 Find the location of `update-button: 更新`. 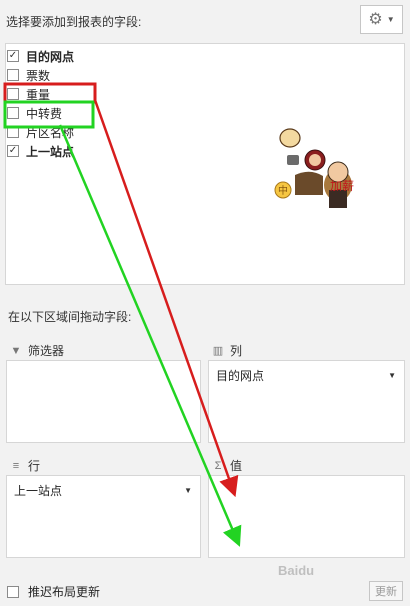

update-button: 更新 is located at coordinates (386, 591).